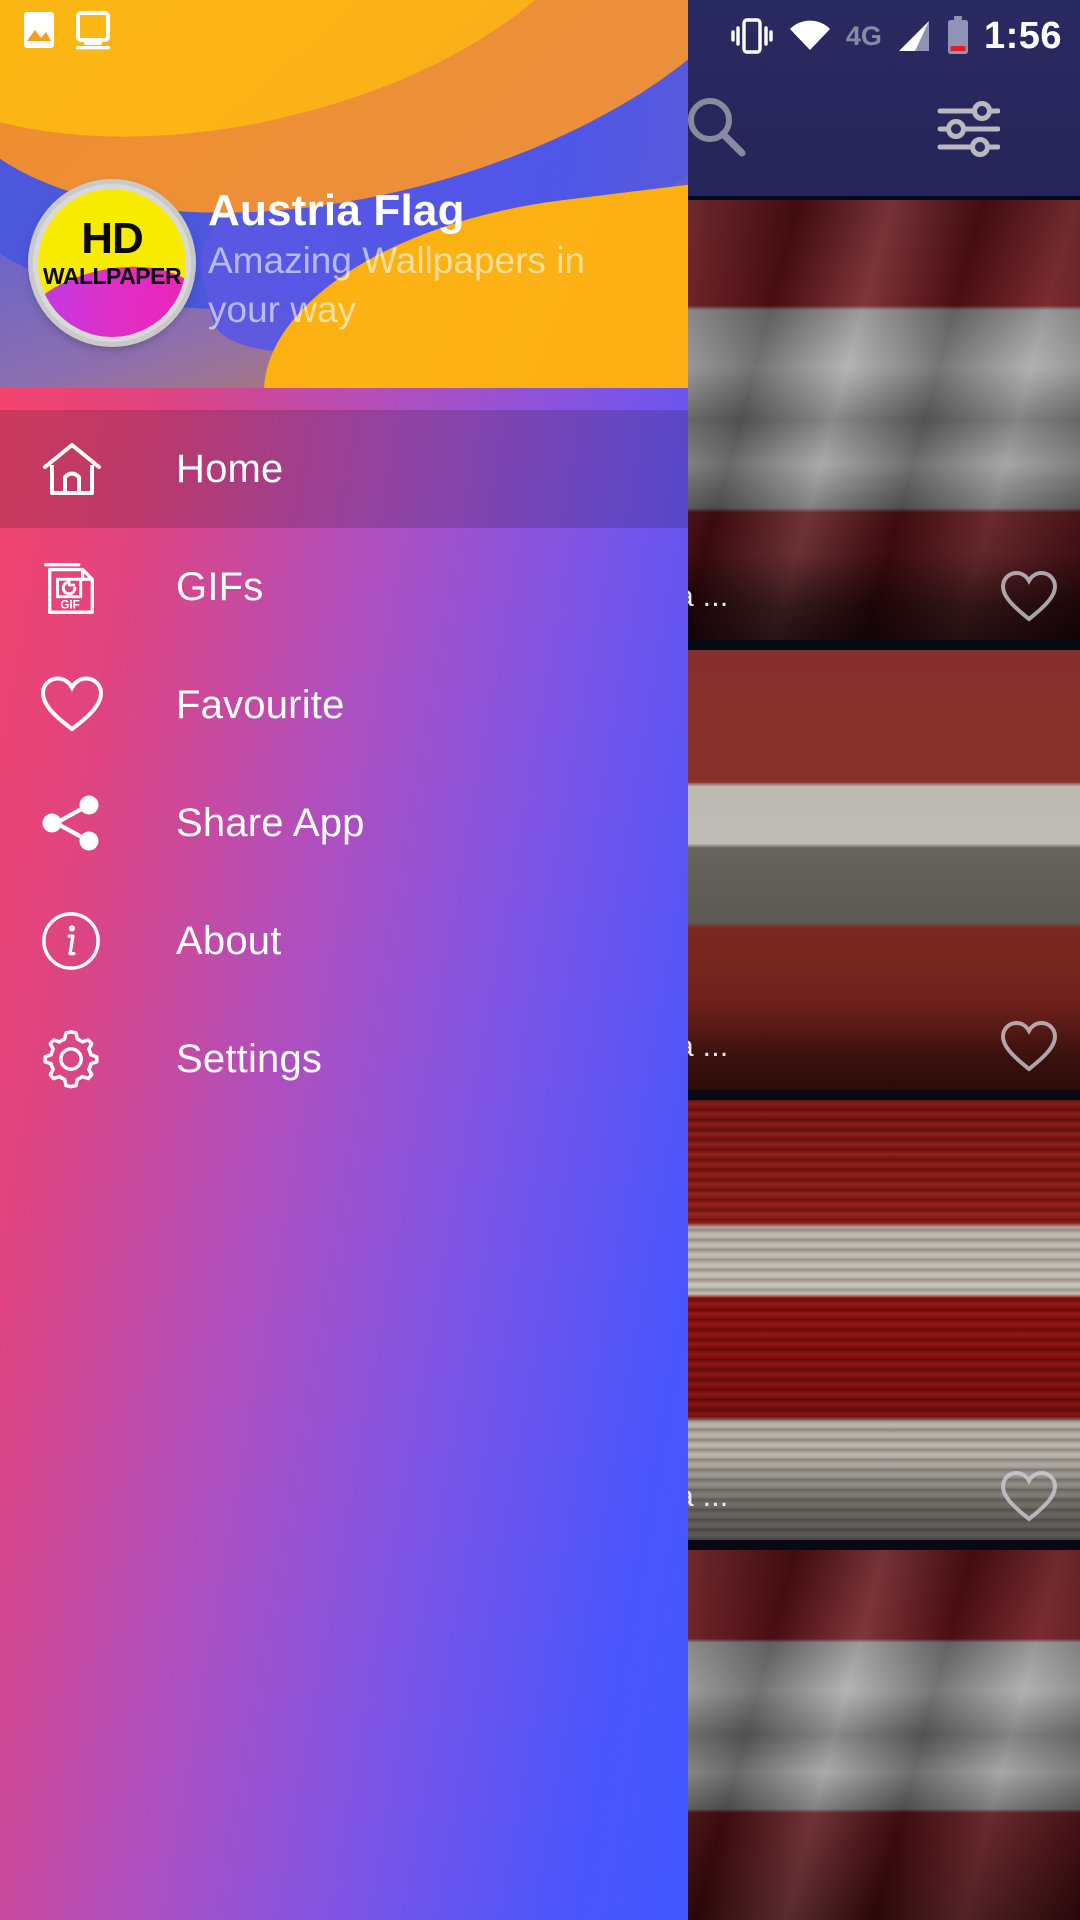 This screenshot has width=1080, height=1920. Describe the element at coordinates (67, 30) in the screenshot. I see `status-bar-left` at that location.